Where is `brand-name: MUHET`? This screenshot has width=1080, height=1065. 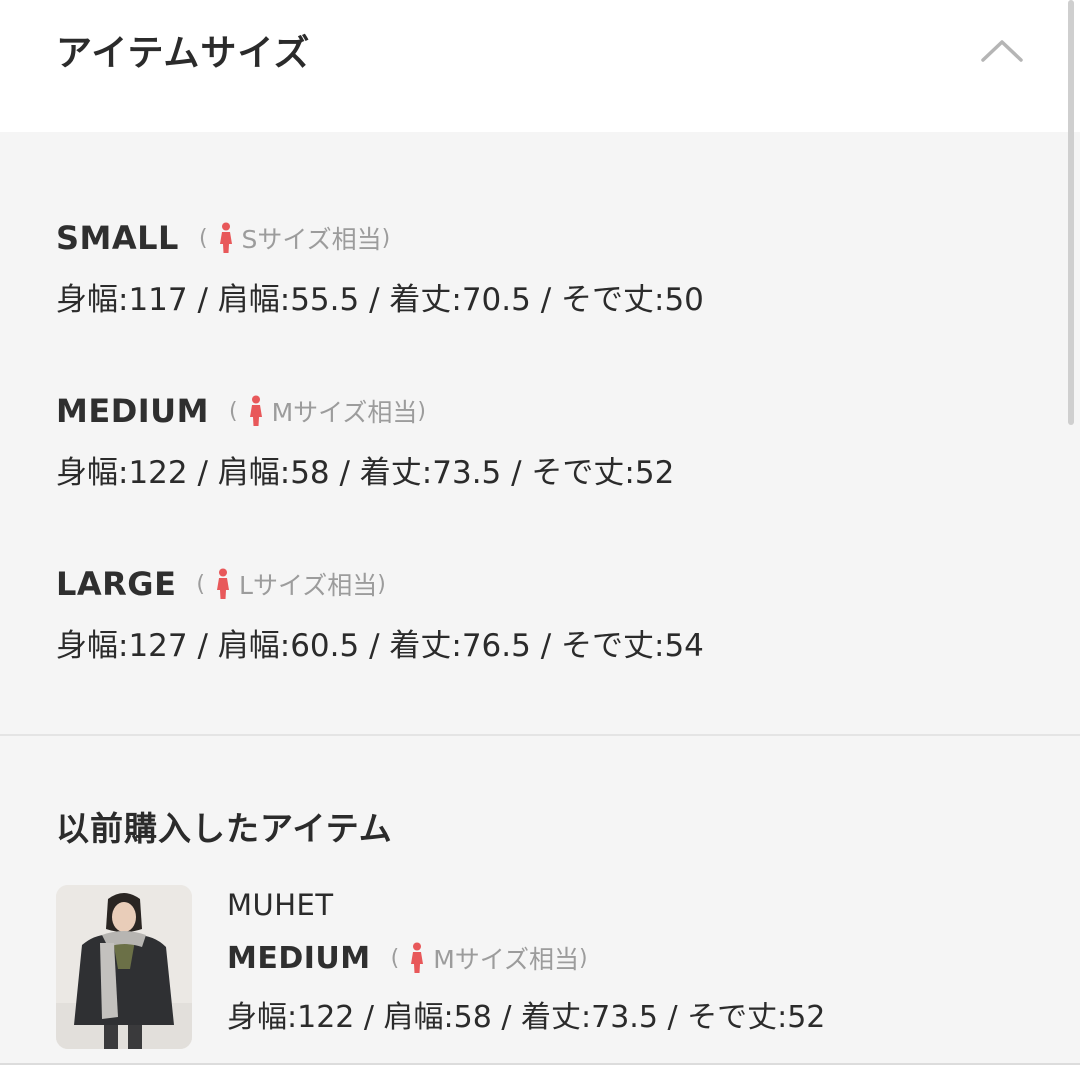 brand-name: MUHET is located at coordinates (280, 905).